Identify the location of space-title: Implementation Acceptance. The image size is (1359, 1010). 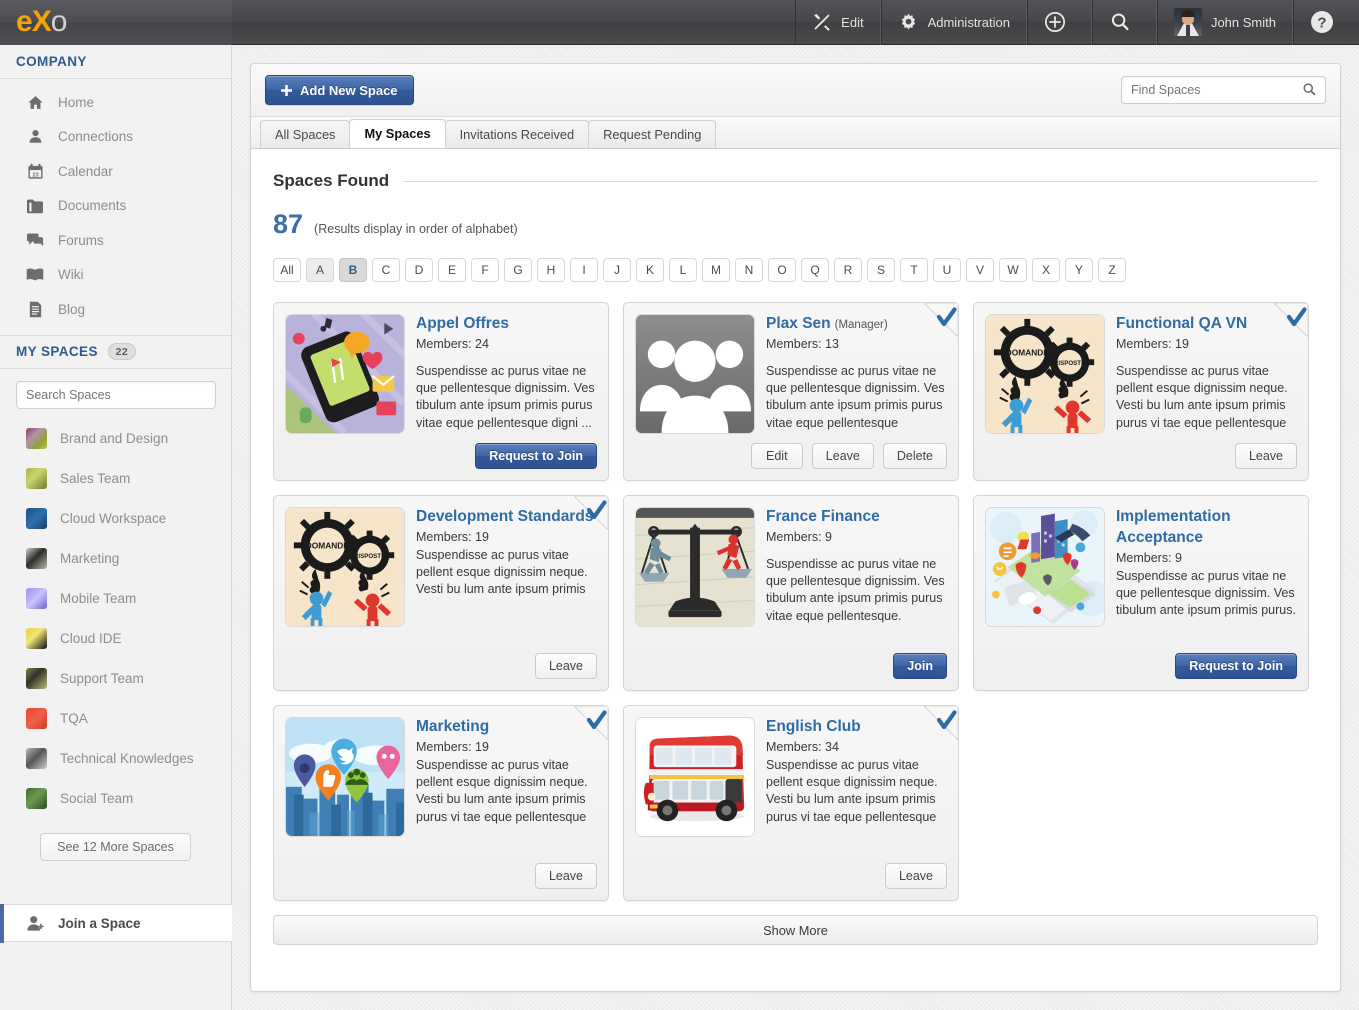
(1206, 528).